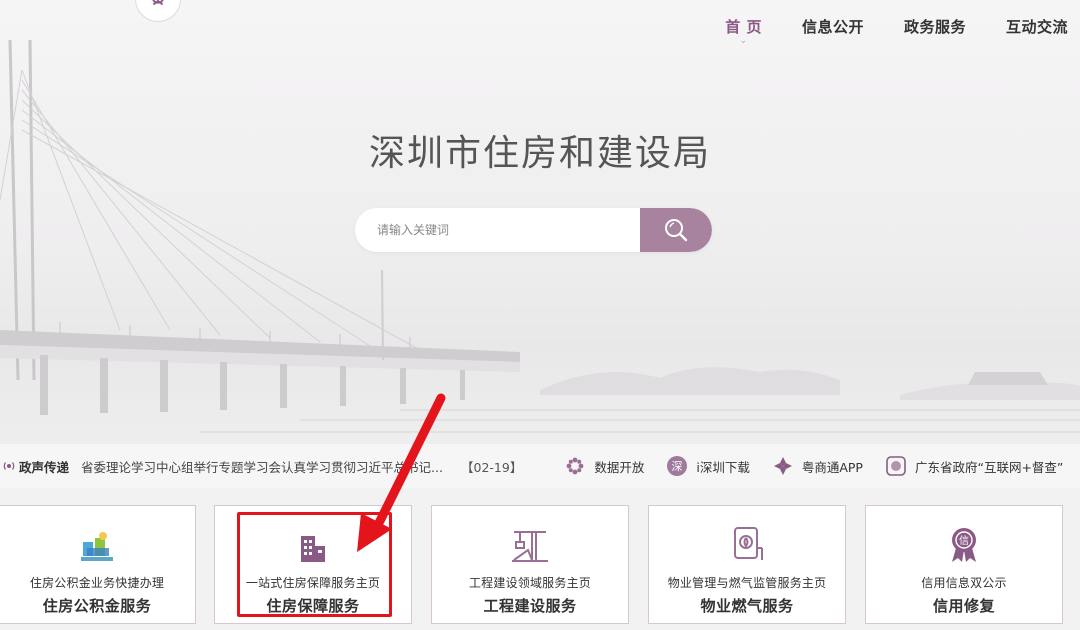  I want to click on nav-interaction-label: 互动交流, so click(1036, 27).